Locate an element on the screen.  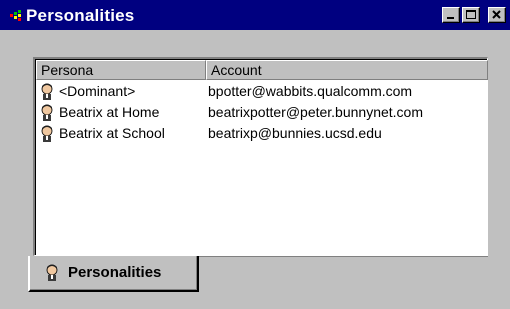
title-bar: Personalities is located at coordinates (255, 15).